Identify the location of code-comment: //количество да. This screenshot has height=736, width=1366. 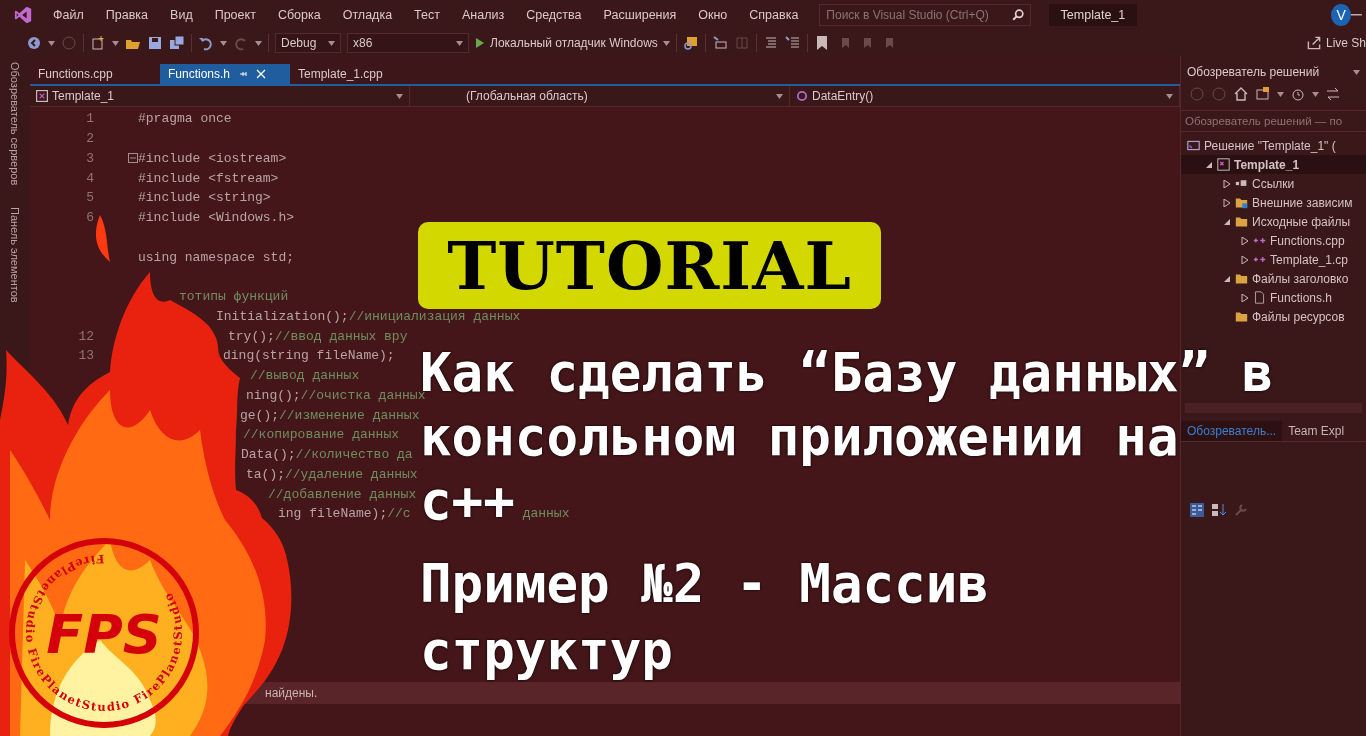
(354, 455).